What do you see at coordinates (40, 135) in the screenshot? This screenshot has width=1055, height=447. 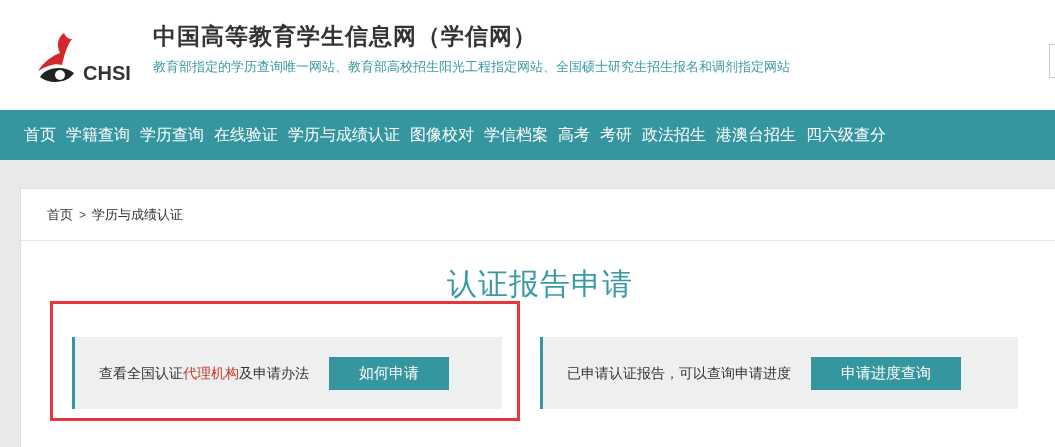 I see `nav-link: 首页` at bounding box center [40, 135].